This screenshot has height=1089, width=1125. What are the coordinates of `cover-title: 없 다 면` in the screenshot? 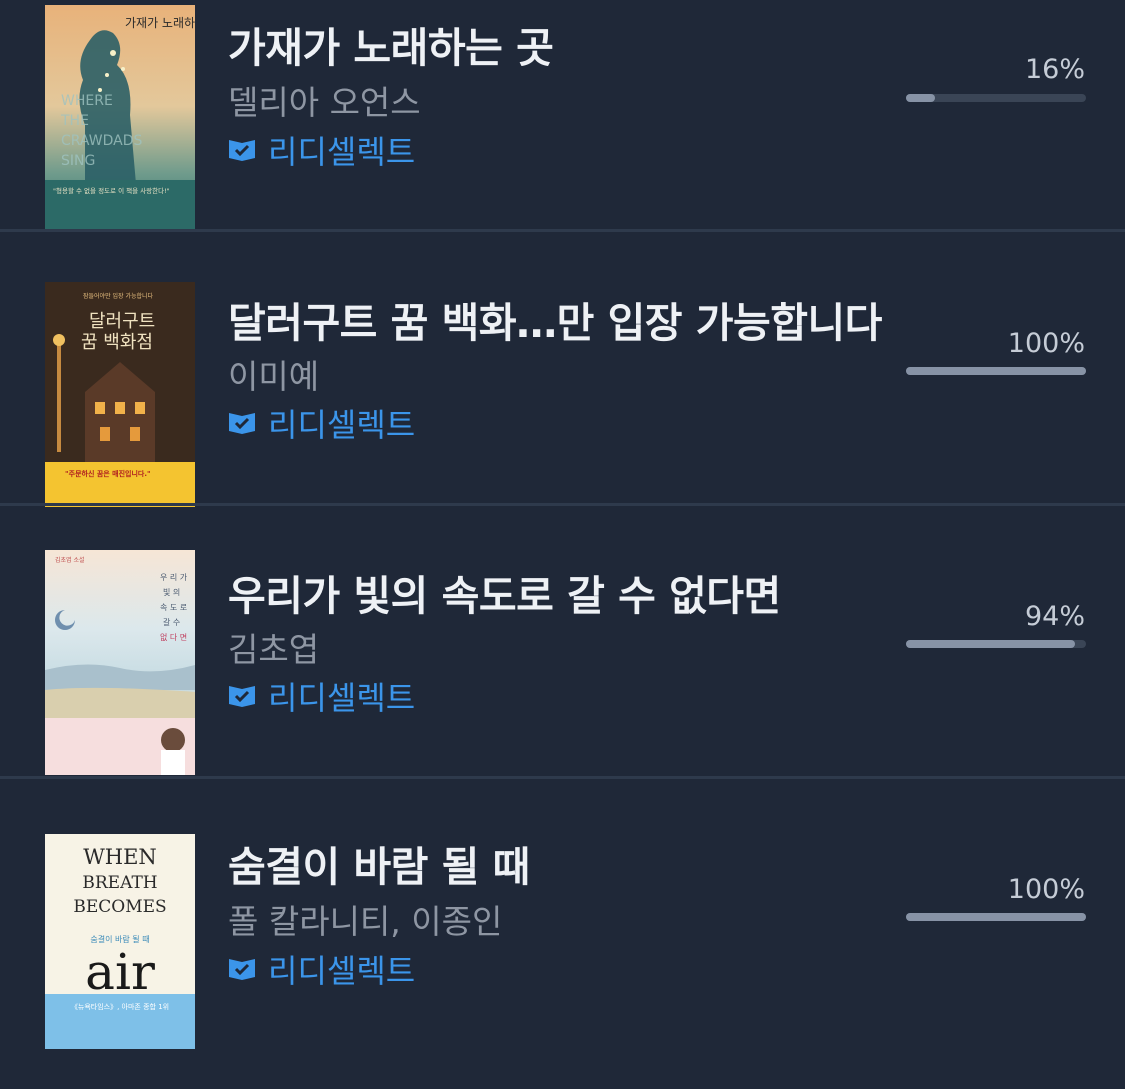 It's located at (173, 637).